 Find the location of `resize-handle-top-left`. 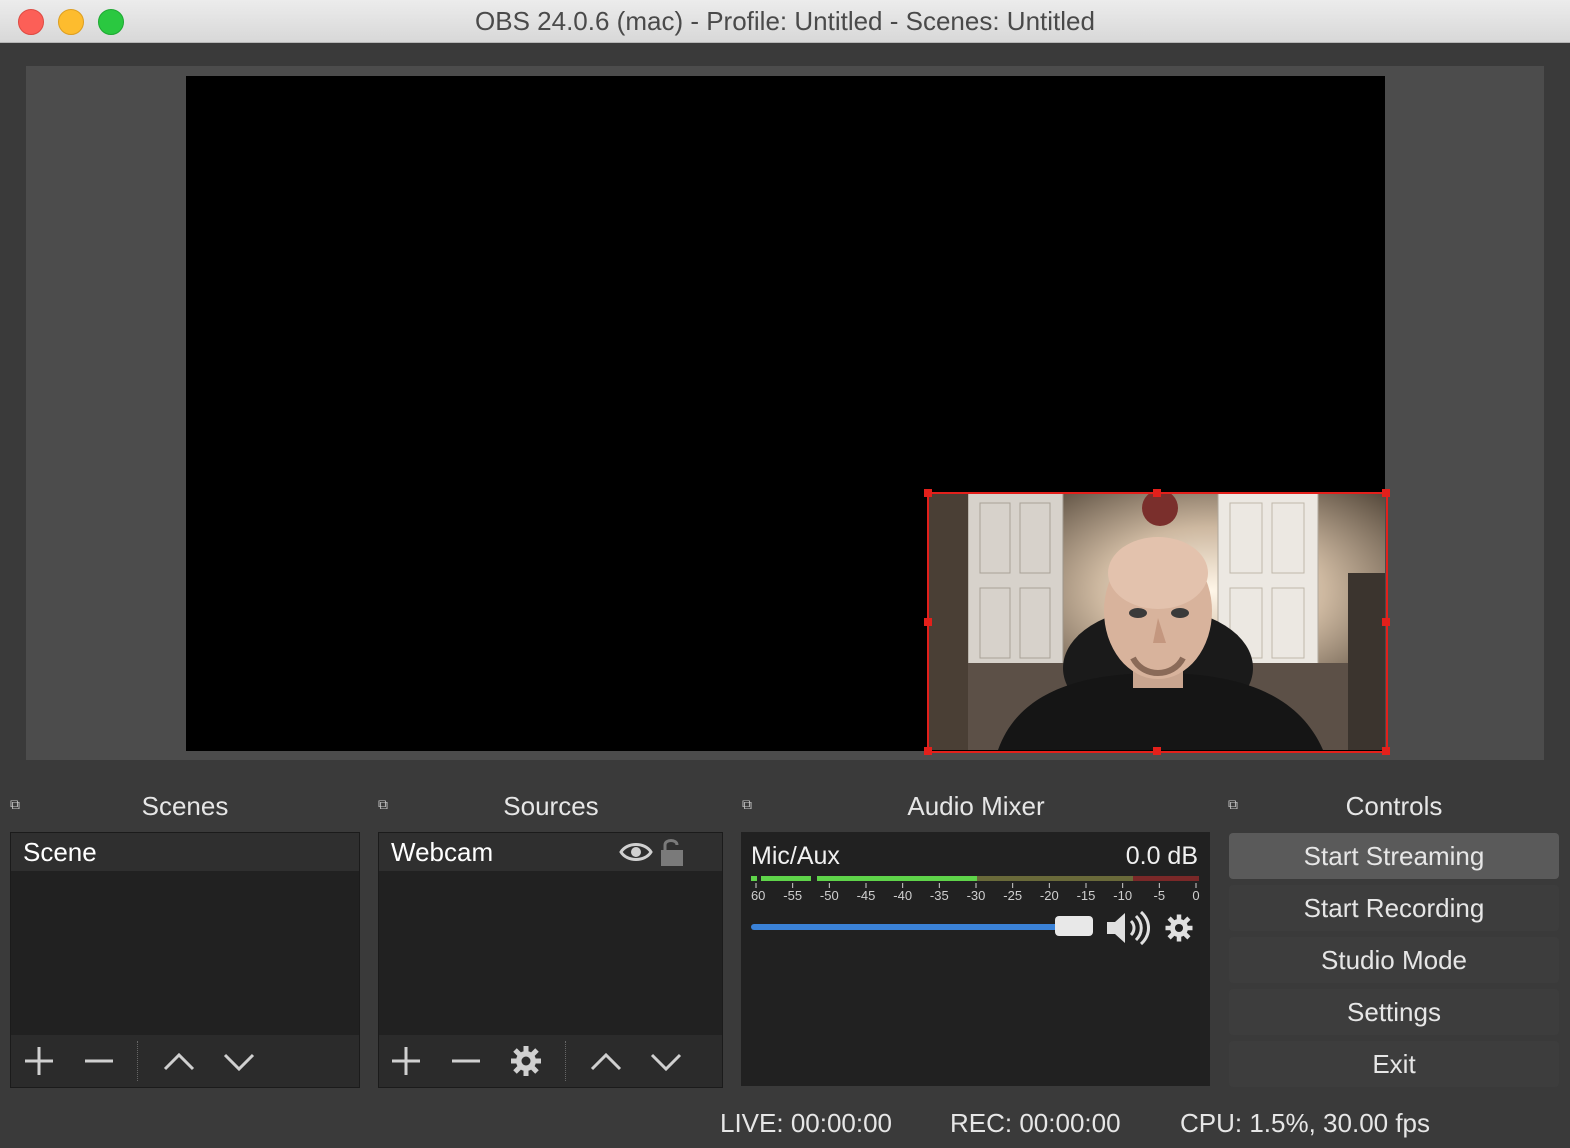

resize-handle-top-left is located at coordinates (928, 493).